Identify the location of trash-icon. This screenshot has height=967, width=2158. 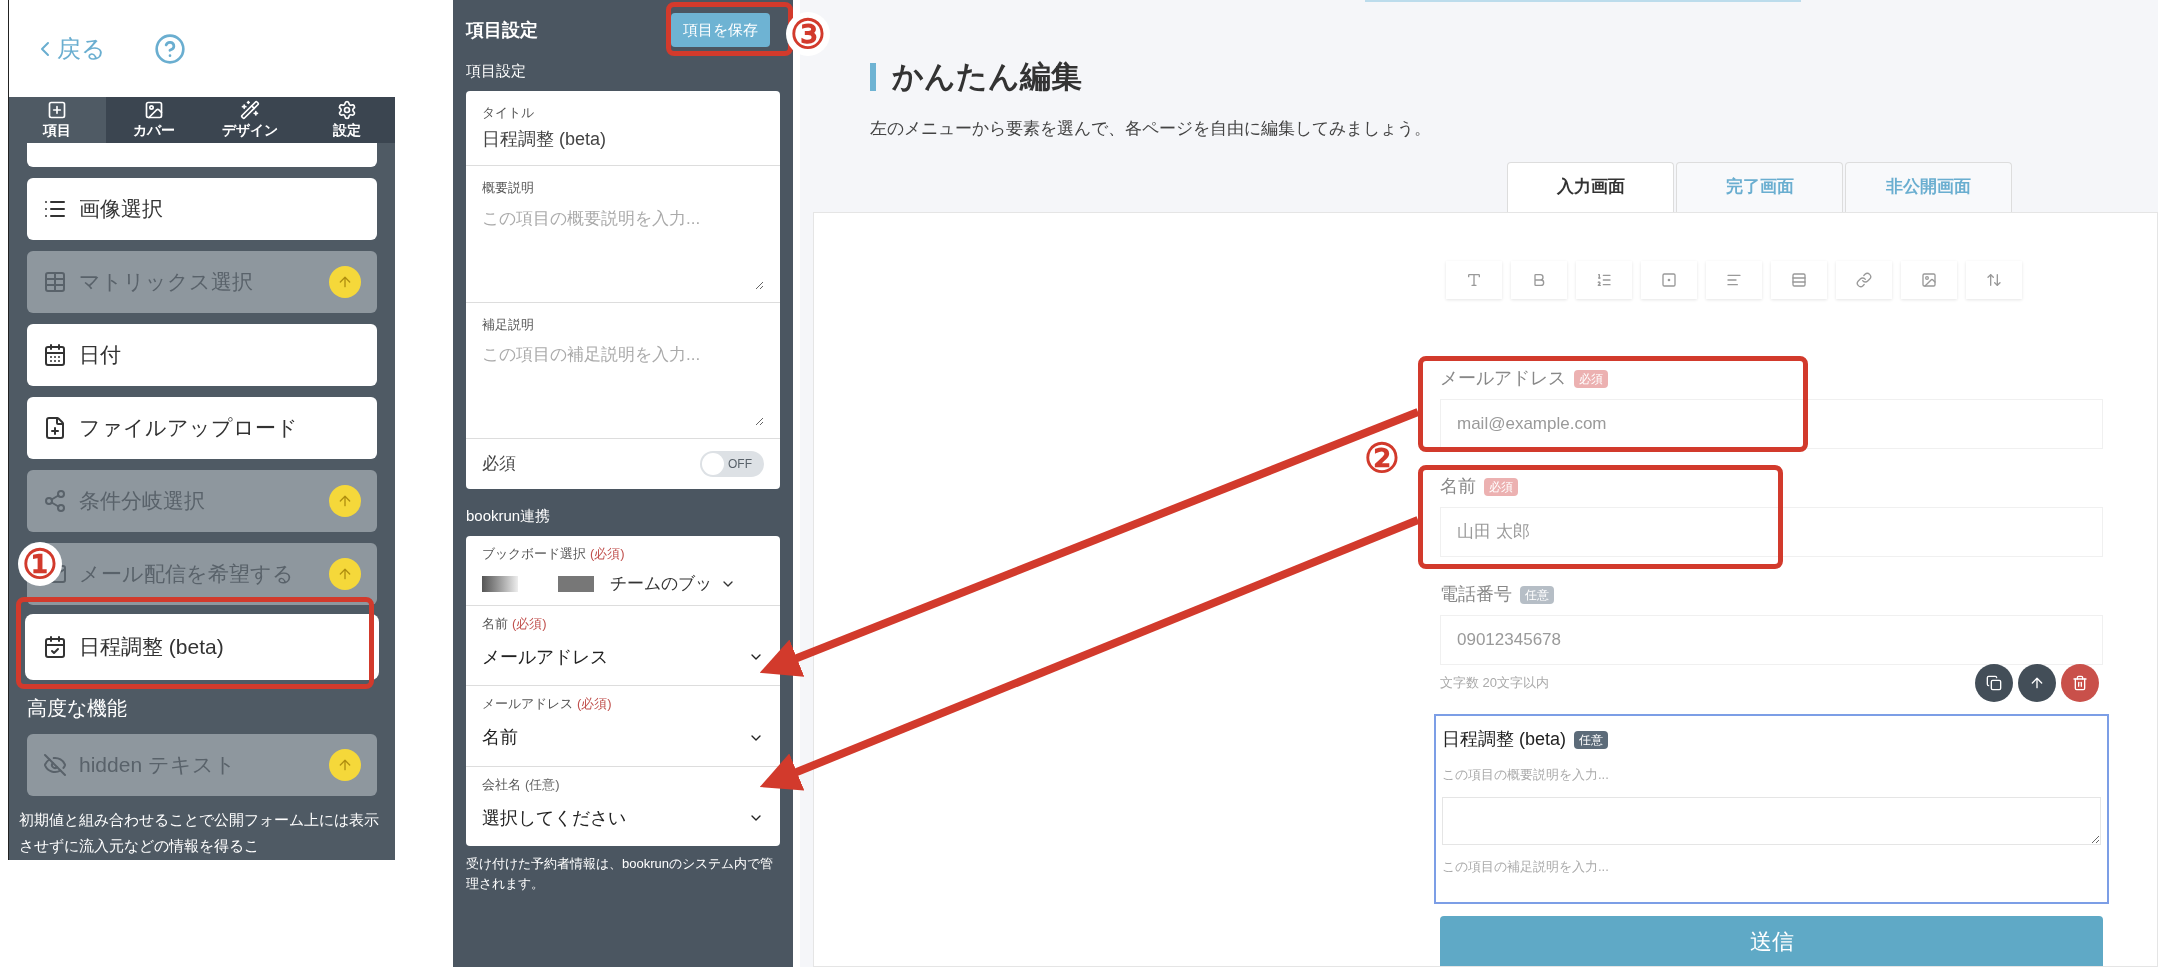
(2080, 683).